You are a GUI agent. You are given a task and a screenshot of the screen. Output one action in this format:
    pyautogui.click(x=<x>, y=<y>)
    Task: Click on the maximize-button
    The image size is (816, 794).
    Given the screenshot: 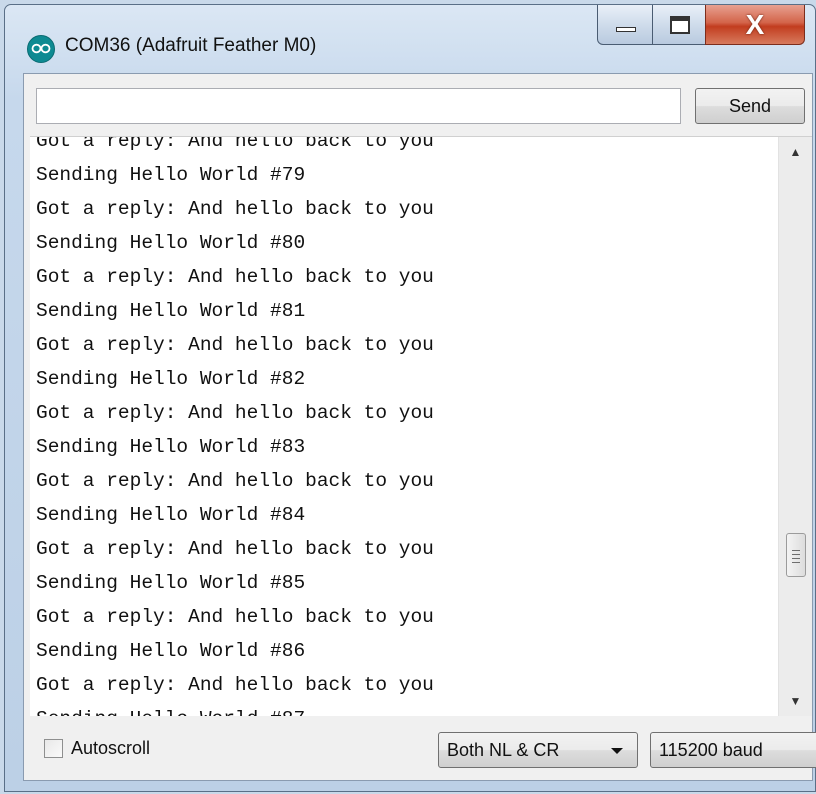 What is the action you would take?
    pyautogui.click(x=679, y=25)
    